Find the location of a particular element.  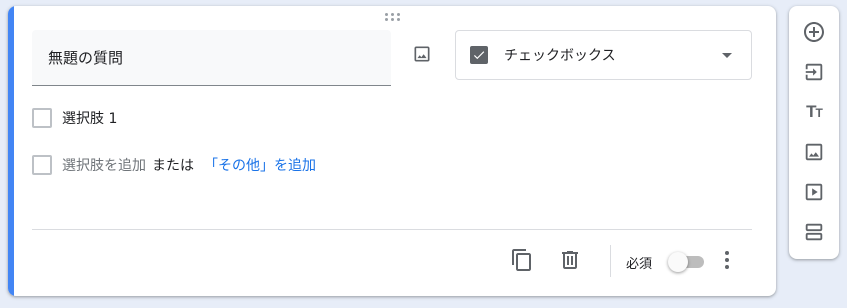

video-icon is located at coordinates (814, 192).